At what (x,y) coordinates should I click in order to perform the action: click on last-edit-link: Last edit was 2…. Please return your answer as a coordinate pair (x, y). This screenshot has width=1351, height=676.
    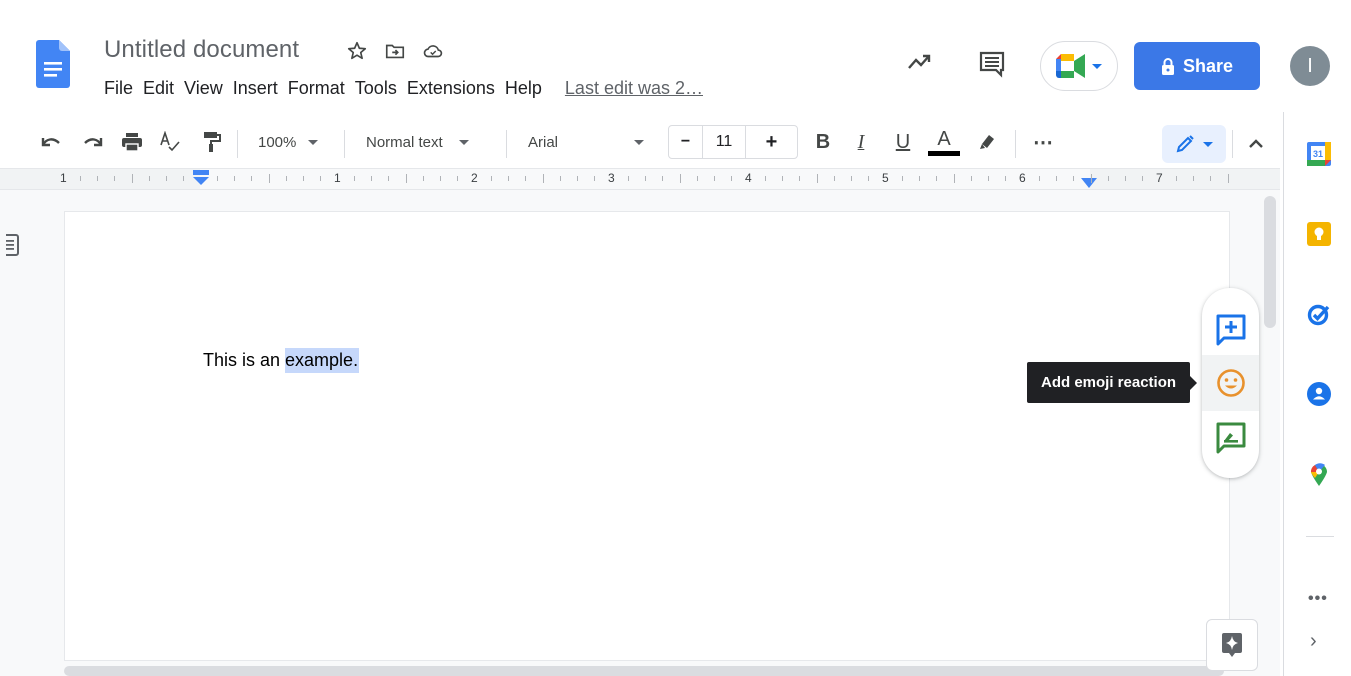
    Looking at the image, I should click on (634, 88).